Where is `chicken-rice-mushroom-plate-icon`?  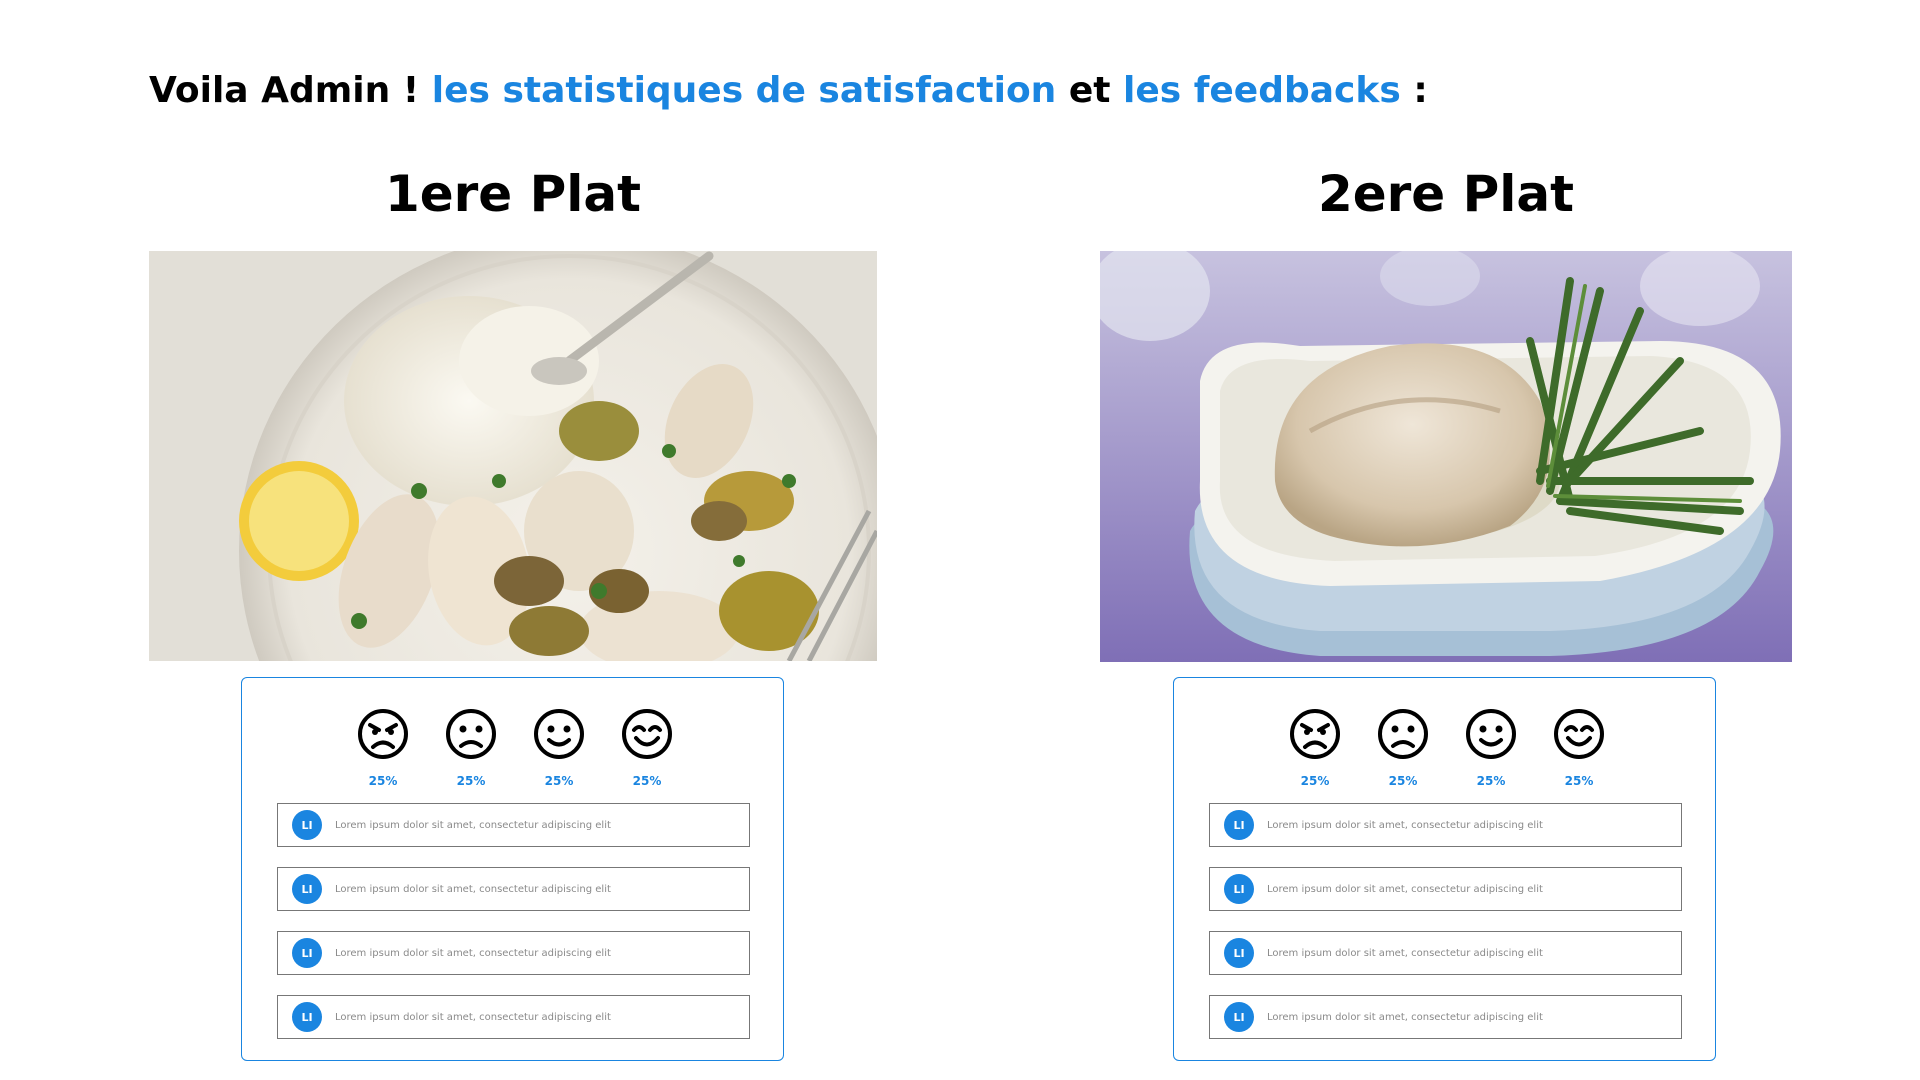 chicken-rice-mushroom-plate-icon is located at coordinates (513, 456).